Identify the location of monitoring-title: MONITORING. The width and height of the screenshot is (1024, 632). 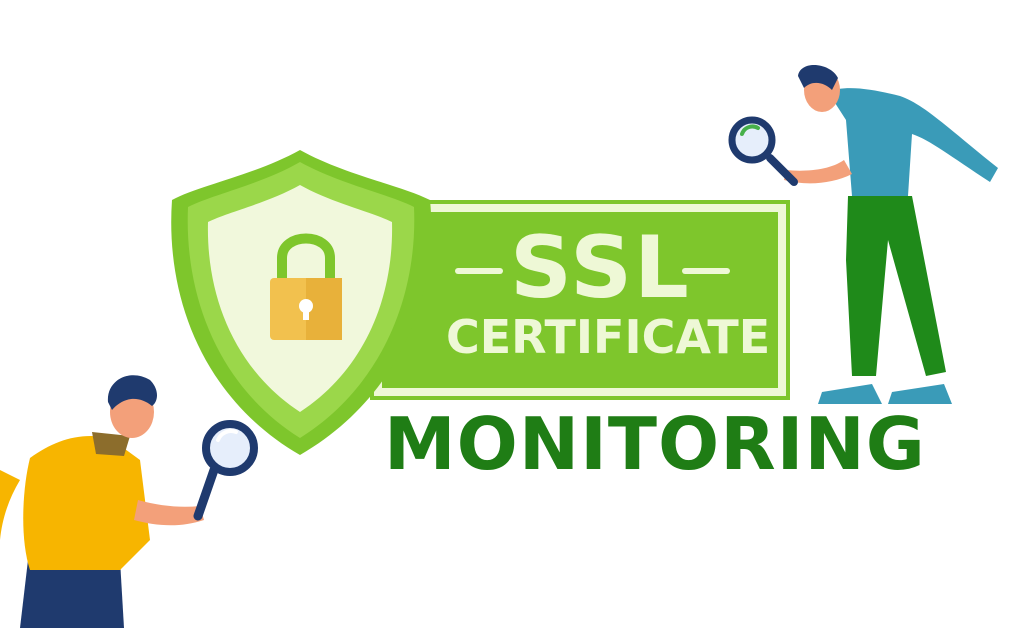
(655, 444).